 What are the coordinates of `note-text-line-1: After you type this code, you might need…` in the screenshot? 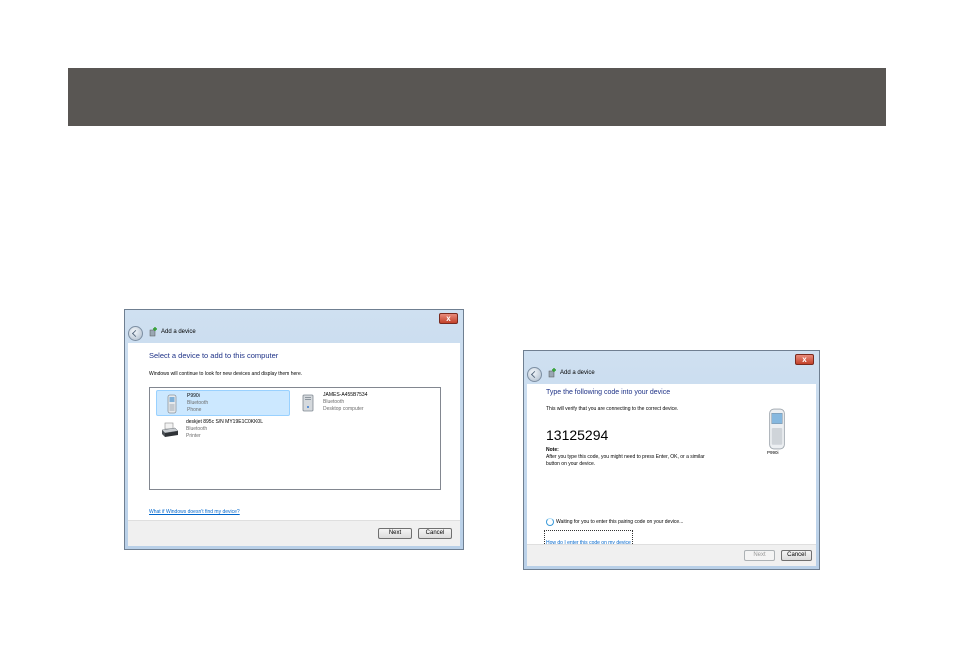 It's located at (625, 457).